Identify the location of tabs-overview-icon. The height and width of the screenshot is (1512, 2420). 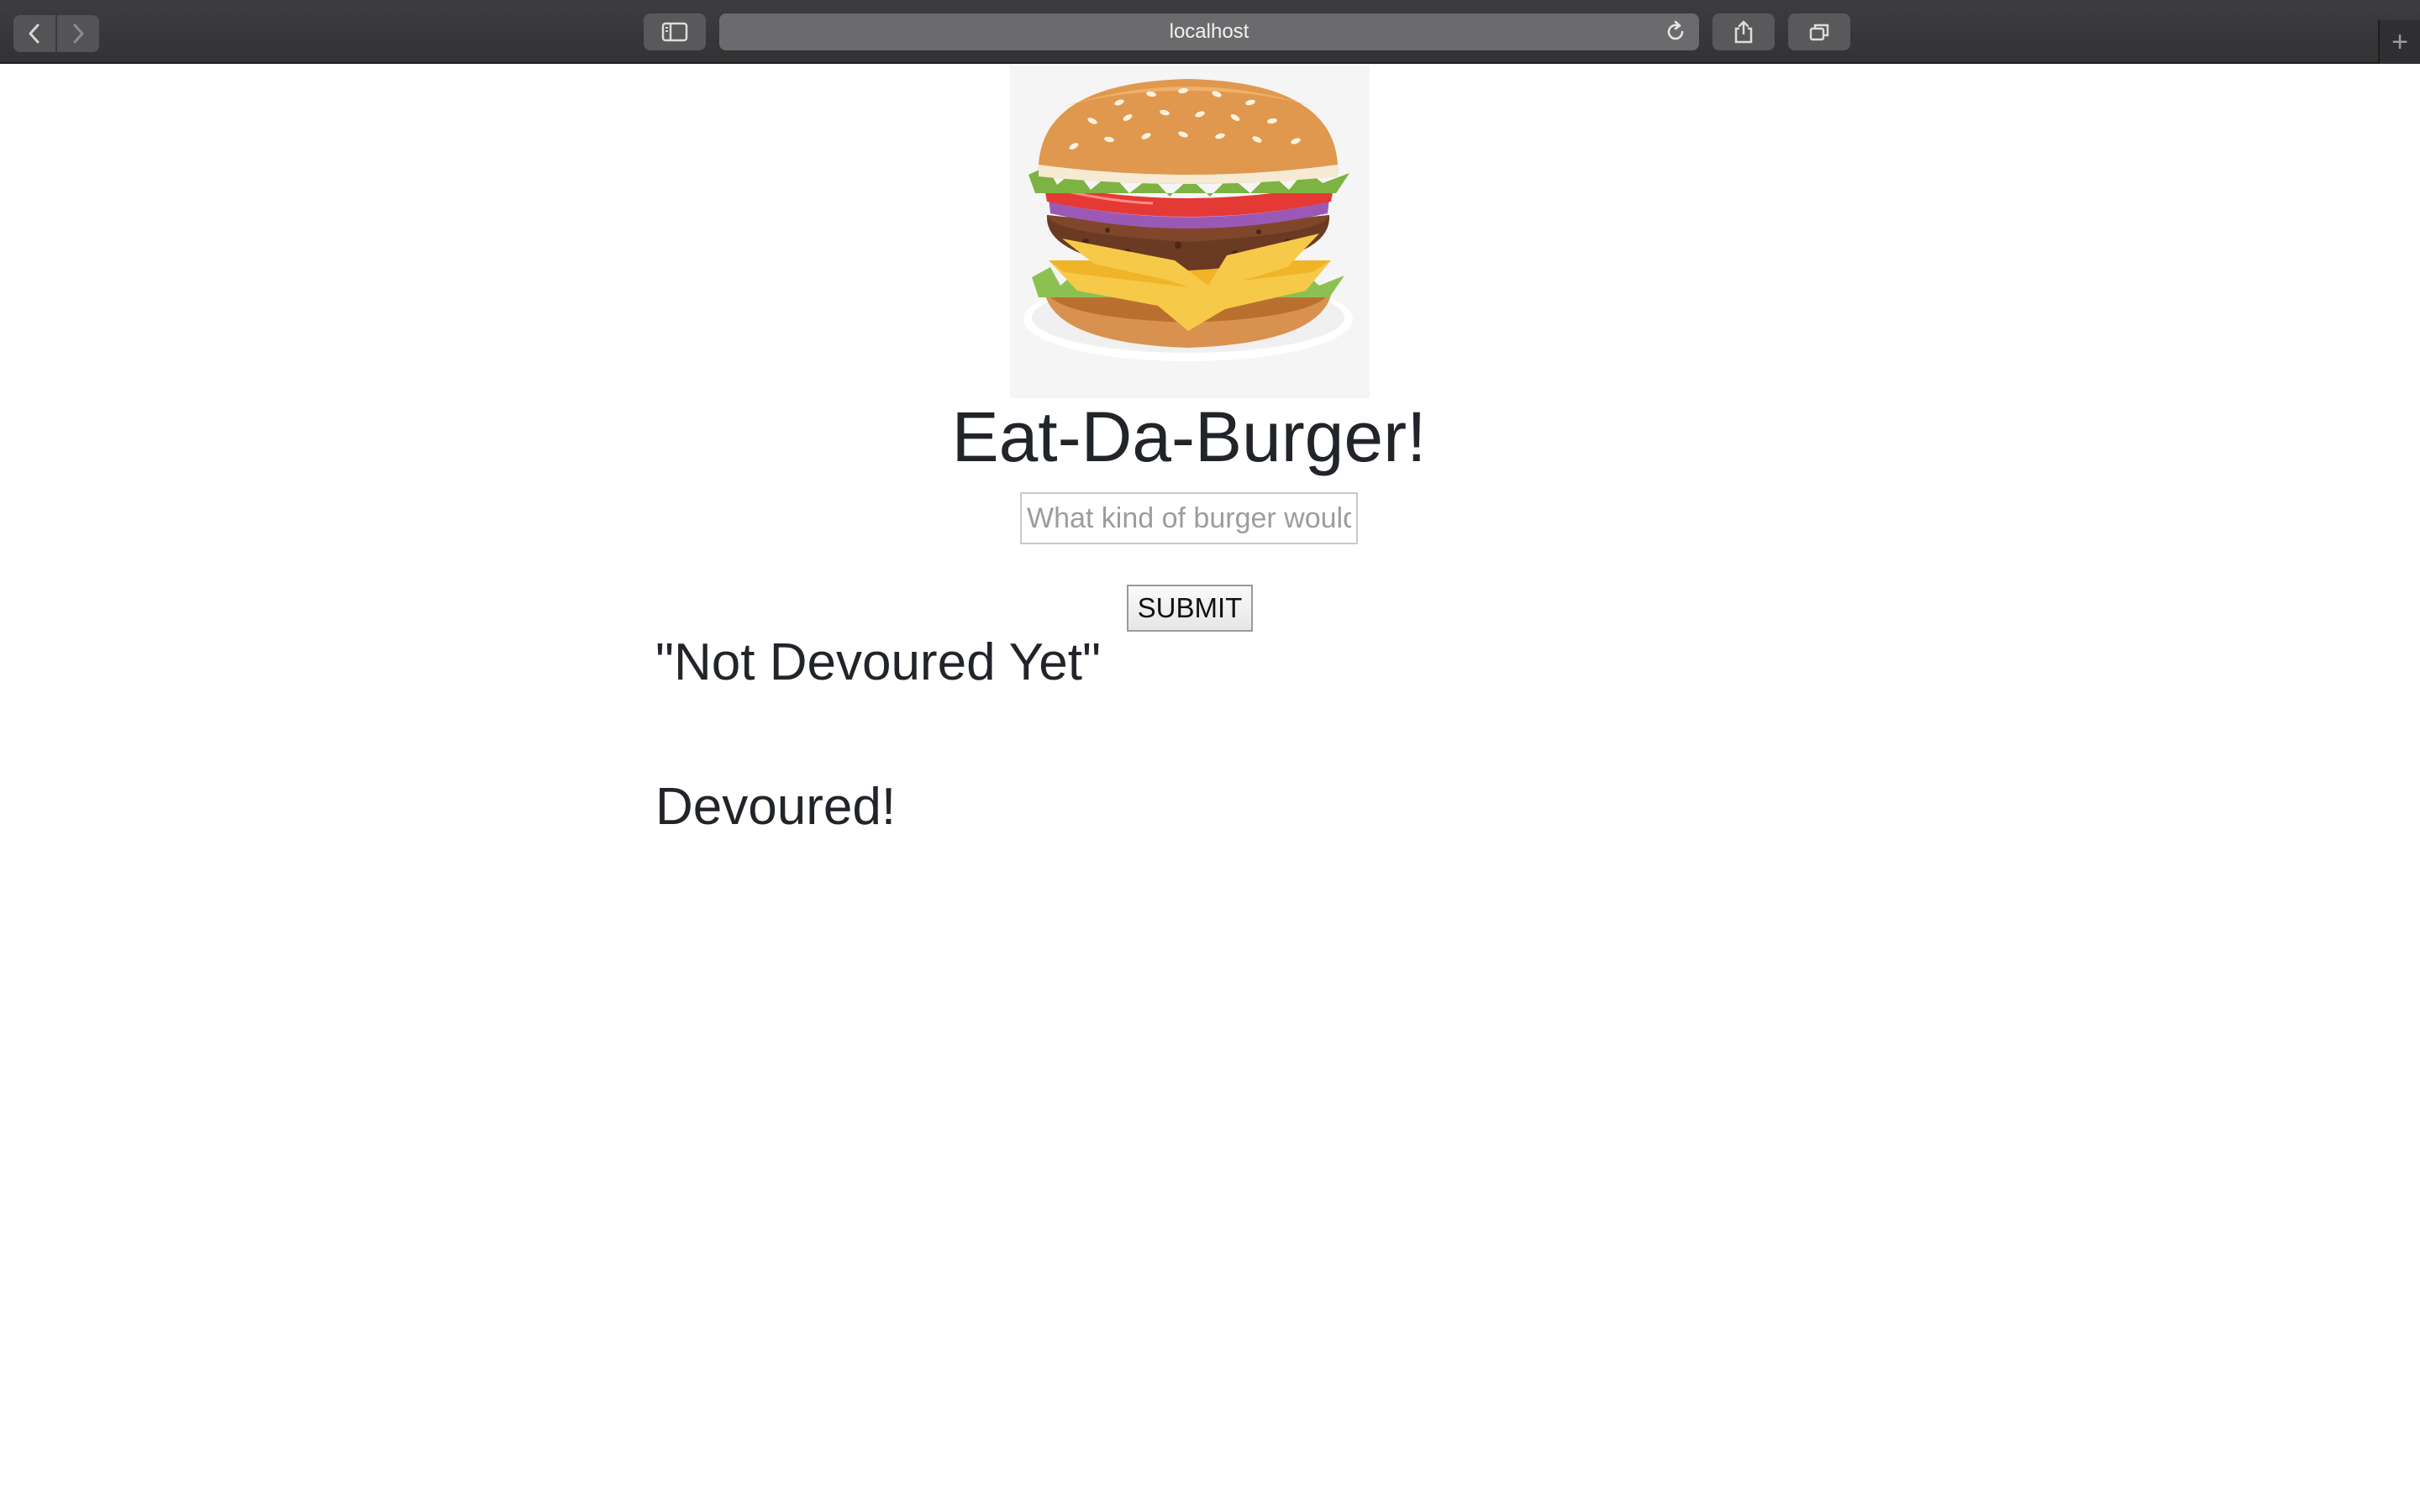
(1819, 32).